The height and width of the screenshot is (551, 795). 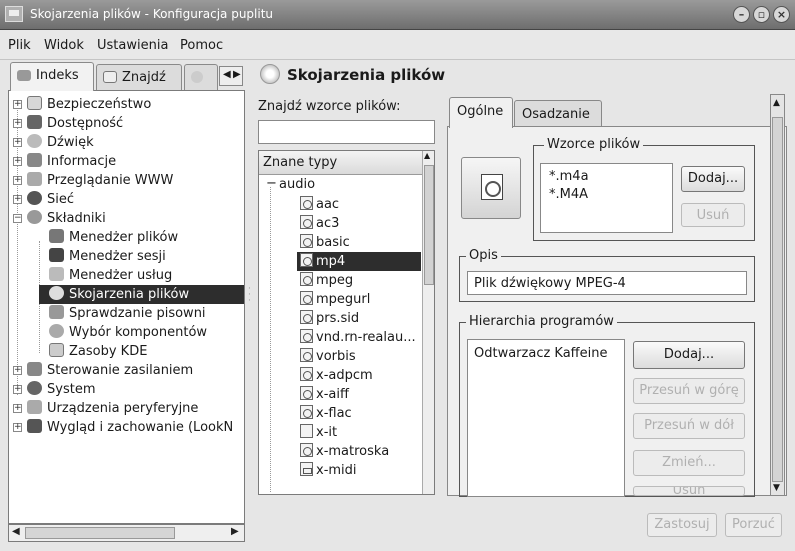 What do you see at coordinates (340, 470) in the screenshot?
I see `list-item: x-midi` at bounding box center [340, 470].